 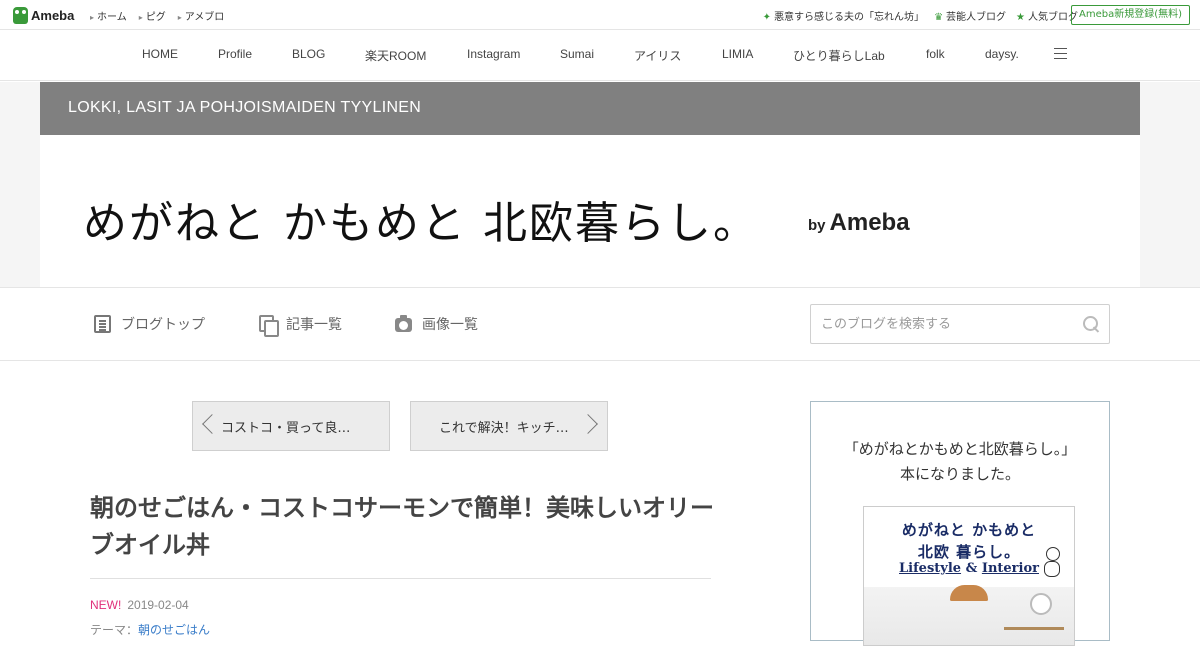 I want to click on nav-instagram: Instagram, so click(x=493, y=54).